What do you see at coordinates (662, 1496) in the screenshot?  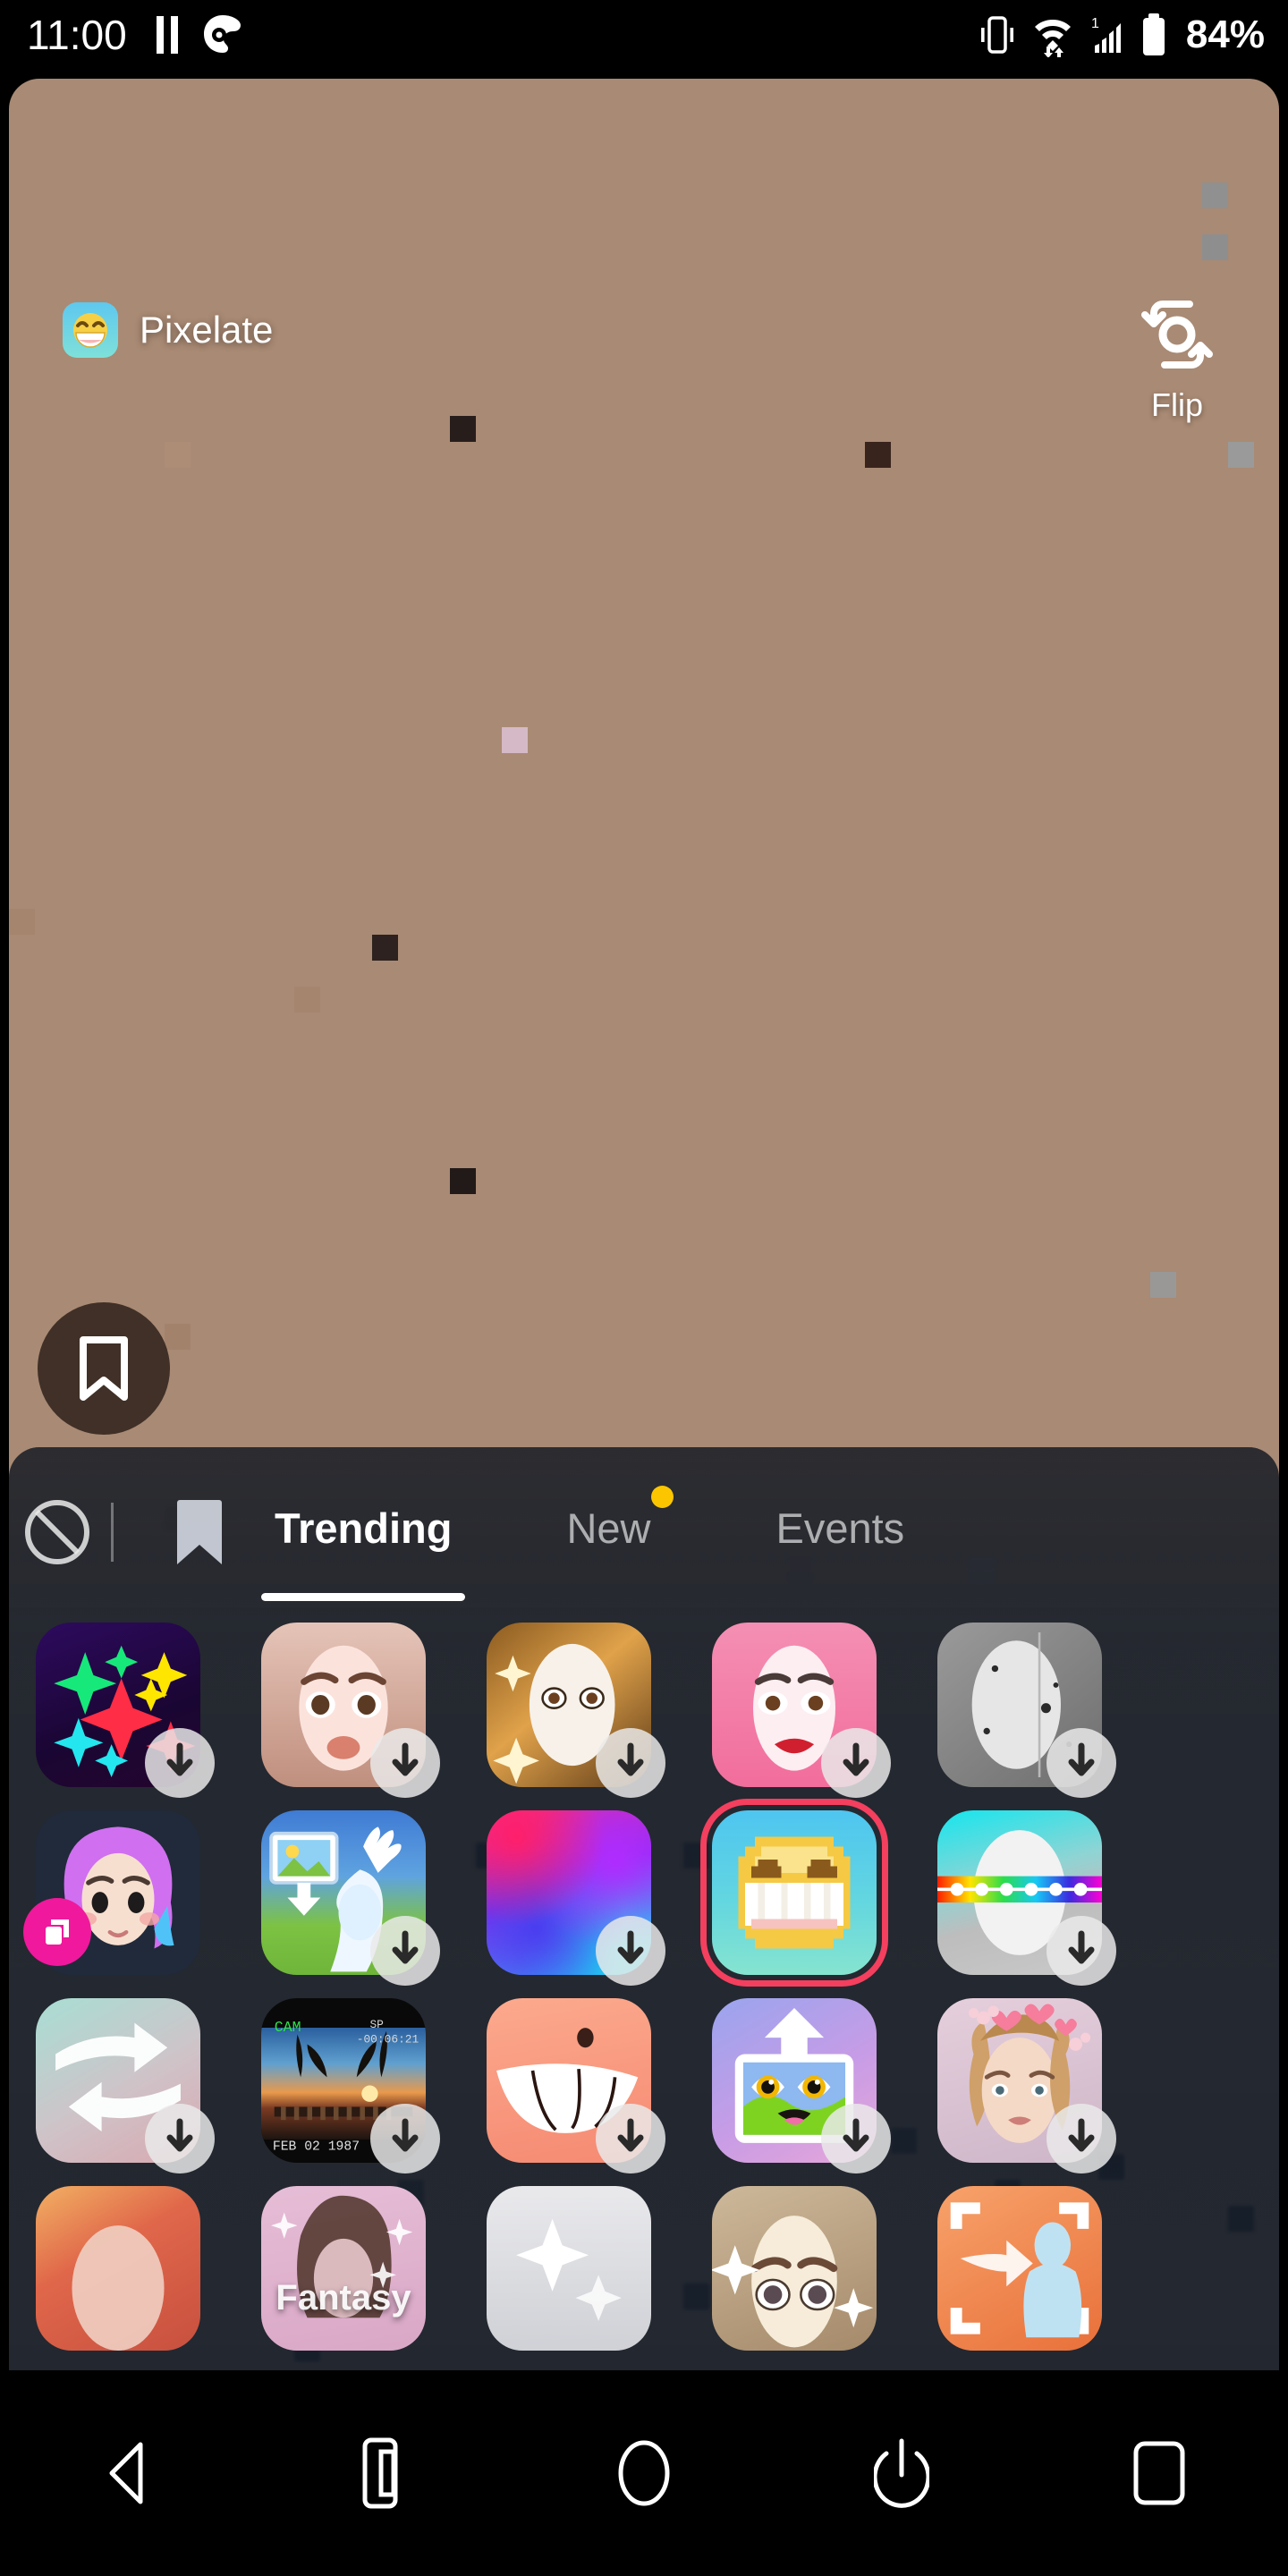 I see `tab-new-badge-dot` at bounding box center [662, 1496].